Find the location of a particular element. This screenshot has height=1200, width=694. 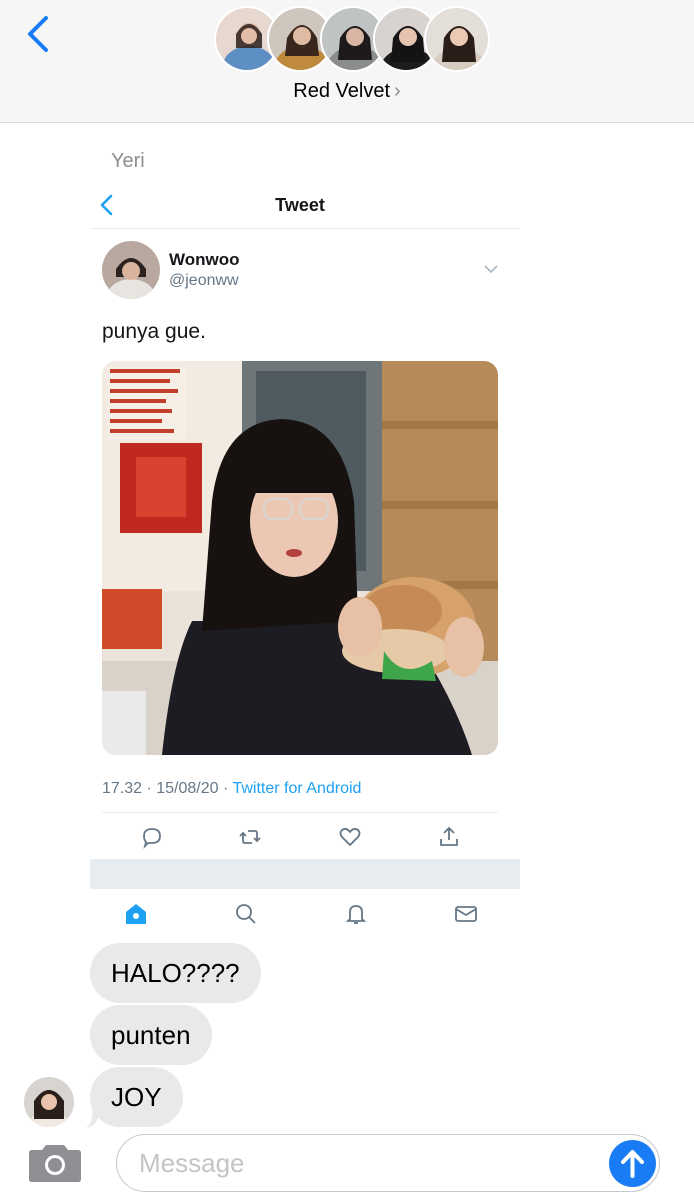

reply-icon is located at coordinates (152, 838).